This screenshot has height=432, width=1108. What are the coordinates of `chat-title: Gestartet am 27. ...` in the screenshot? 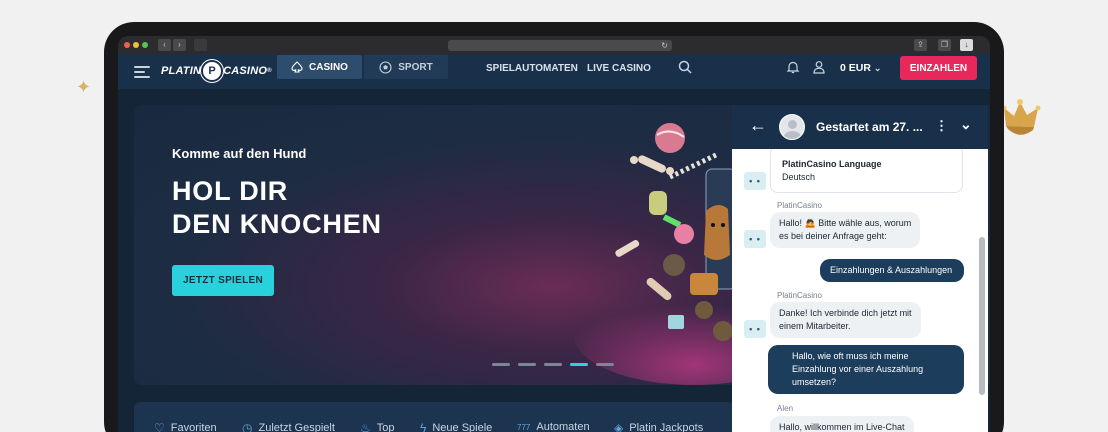 It's located at (869, 127).